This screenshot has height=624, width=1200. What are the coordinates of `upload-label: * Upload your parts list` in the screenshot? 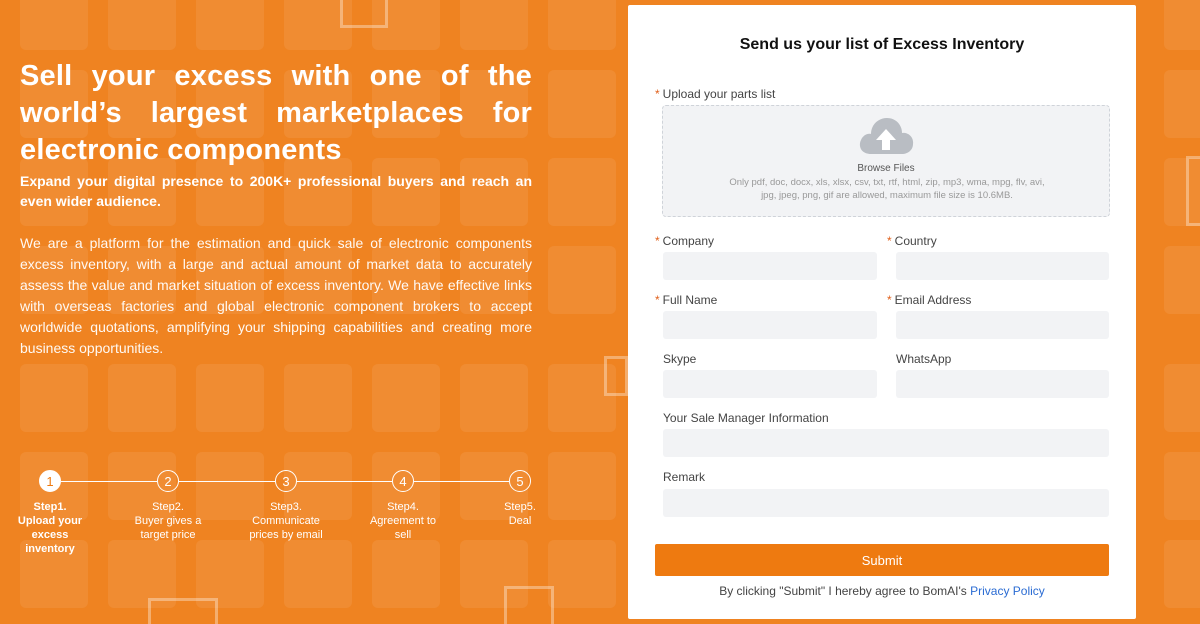 It's located at (715, 94).